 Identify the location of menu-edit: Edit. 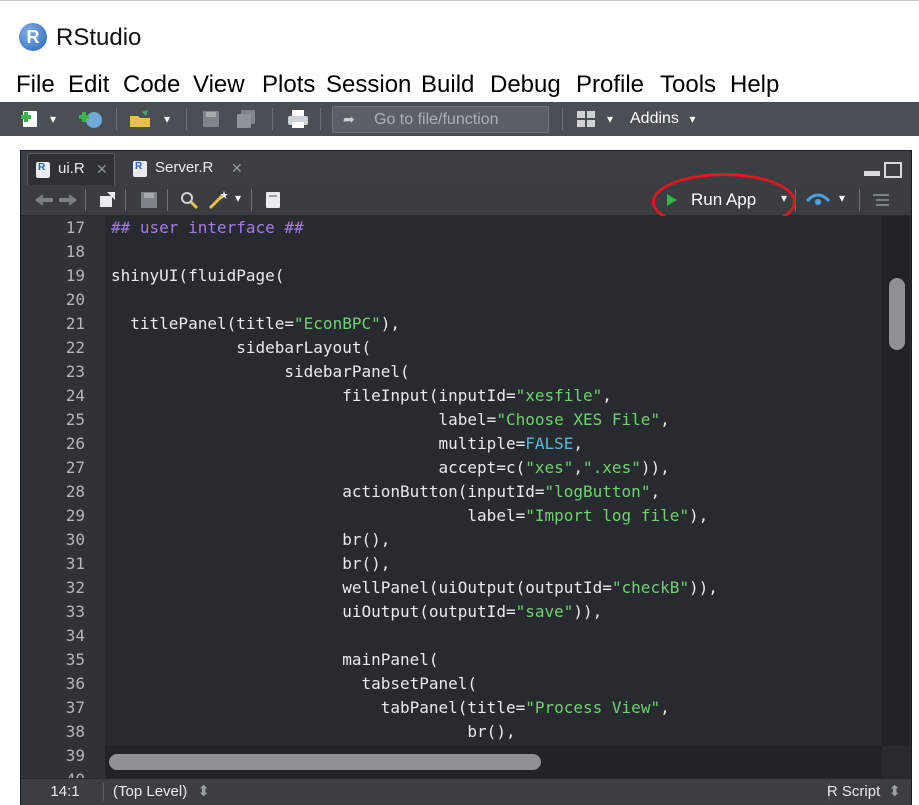
(88, 85).